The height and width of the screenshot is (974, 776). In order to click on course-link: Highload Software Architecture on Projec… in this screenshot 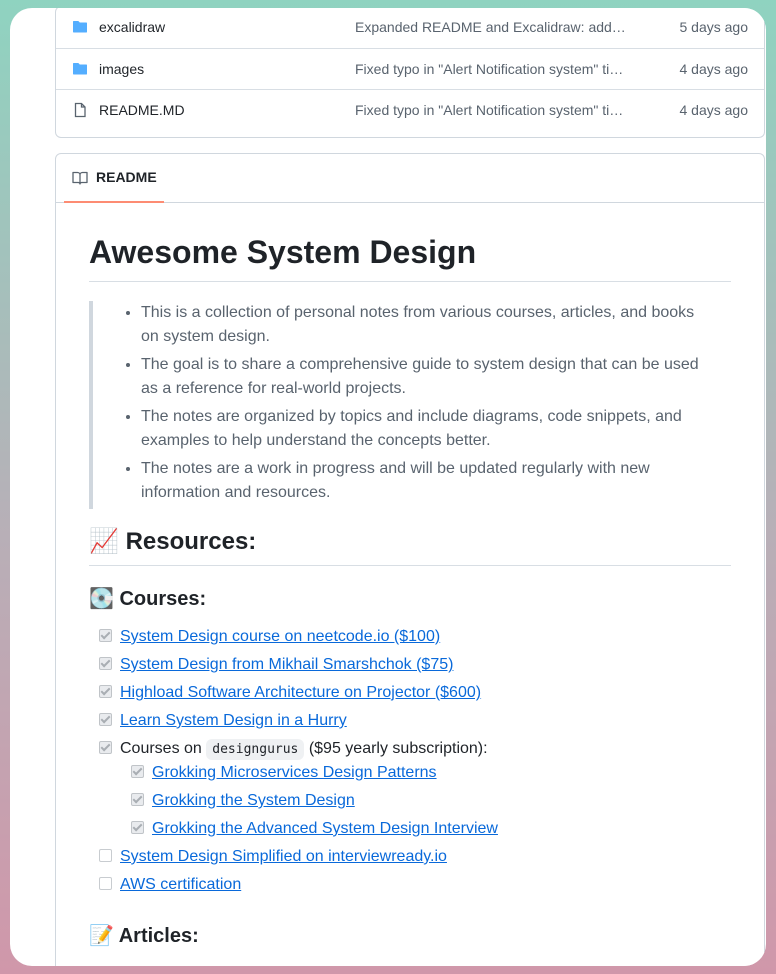, I will do `click(300, 692)`.